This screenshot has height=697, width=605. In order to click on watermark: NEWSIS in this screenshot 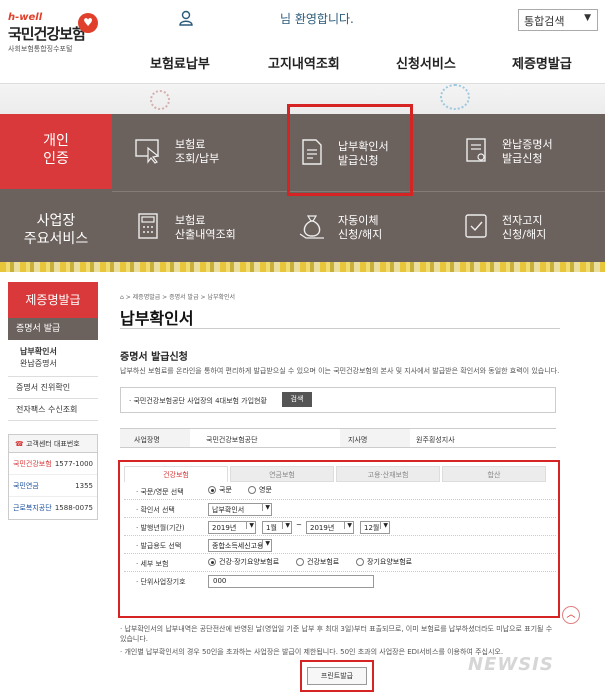, I will do `click(511, 664)`.